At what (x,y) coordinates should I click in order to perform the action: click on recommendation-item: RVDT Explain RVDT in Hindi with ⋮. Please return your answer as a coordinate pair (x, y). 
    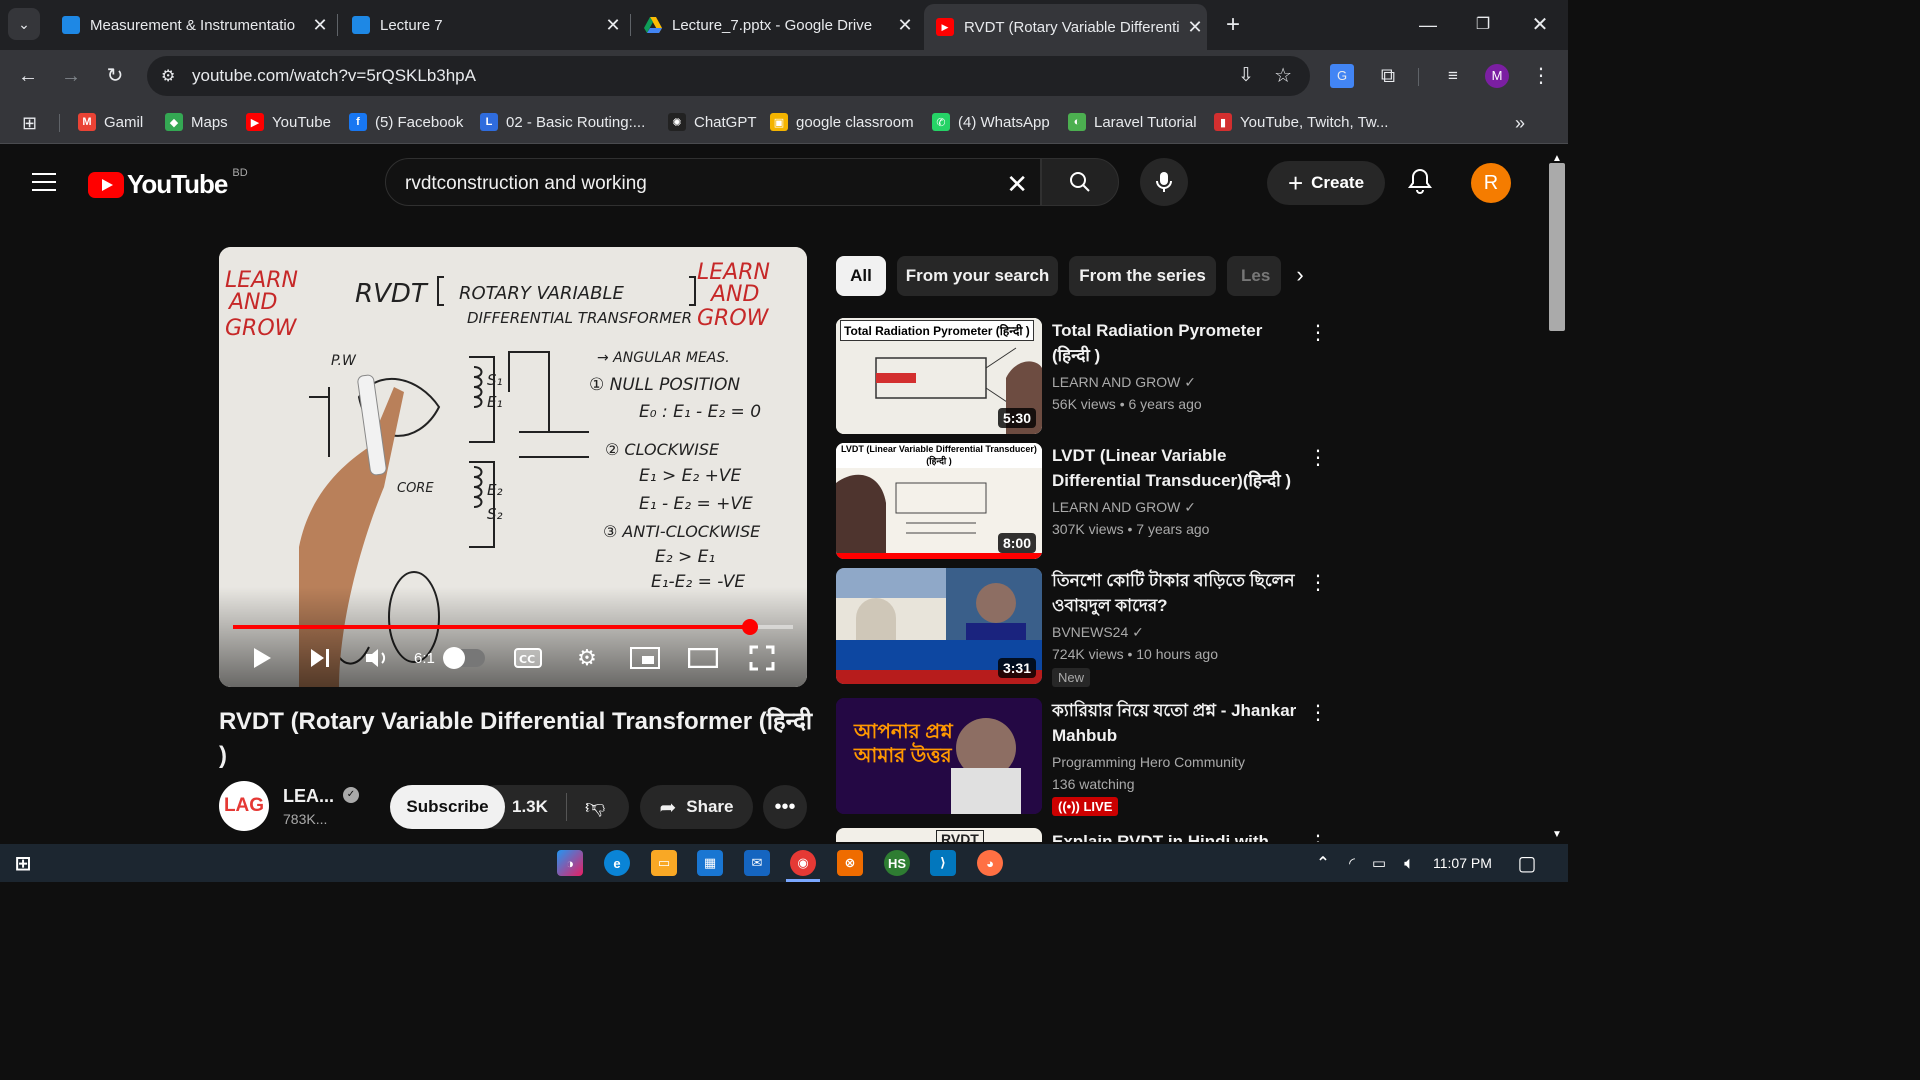
    Looking at the image, I should click on (1082, 835).